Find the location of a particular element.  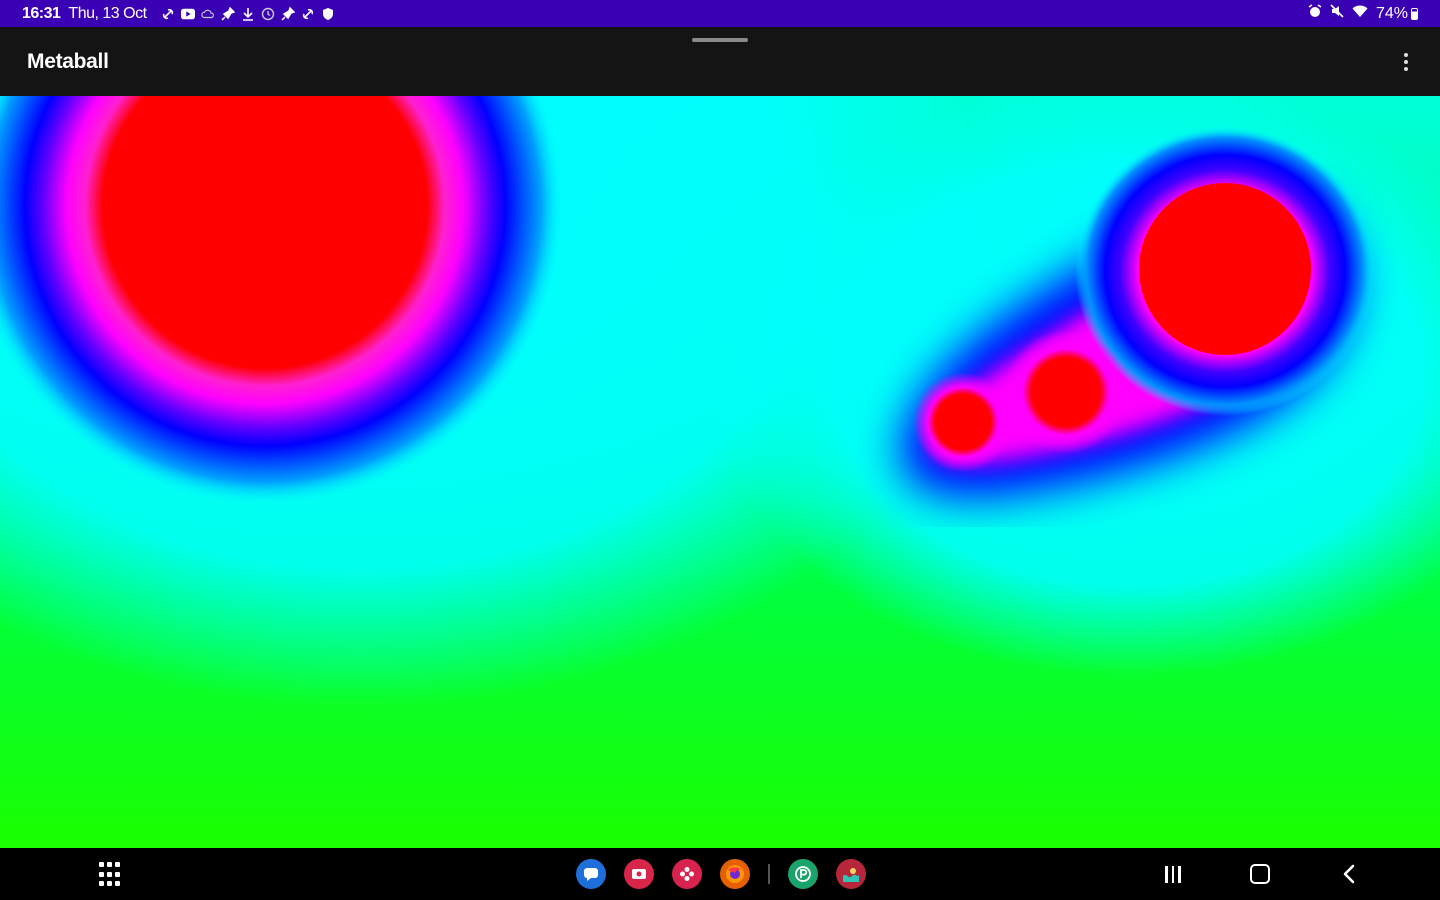

status-bar: 16:31 Thu, 13 Oct 74% is located at coordinates (720, 13).